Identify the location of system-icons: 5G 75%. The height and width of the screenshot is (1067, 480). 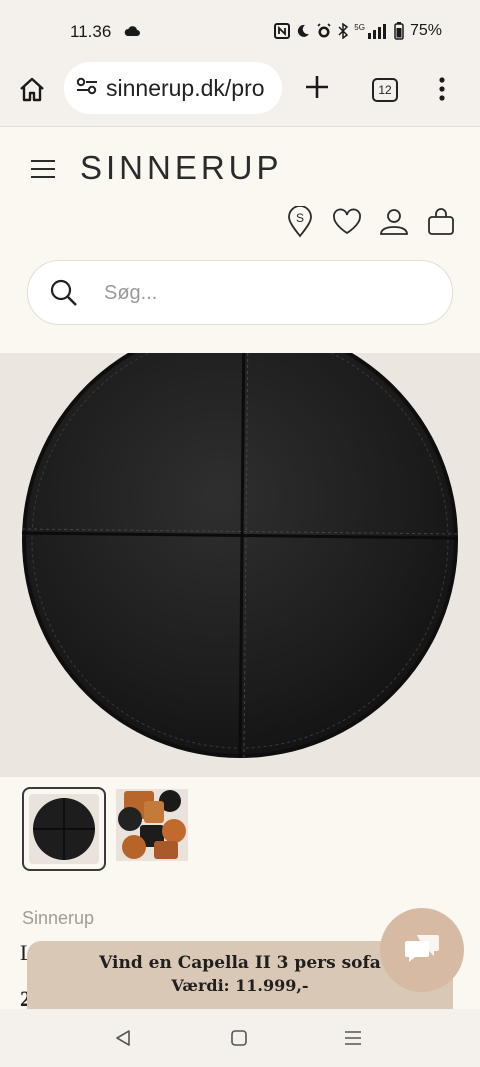
(358, 31).